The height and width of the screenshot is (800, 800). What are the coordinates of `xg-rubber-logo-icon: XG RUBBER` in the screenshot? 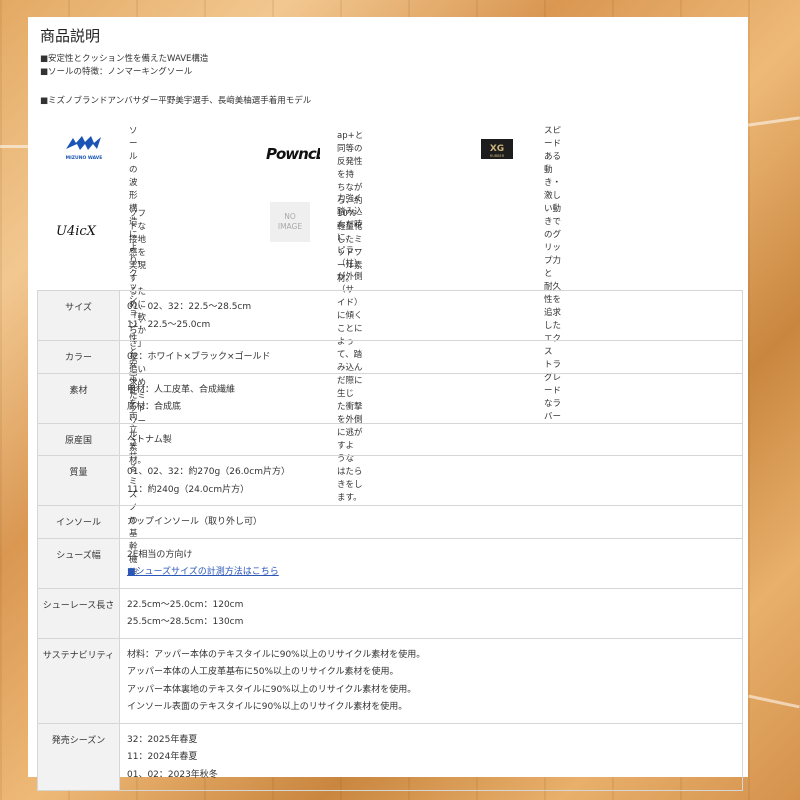 It's located at (497, 149).